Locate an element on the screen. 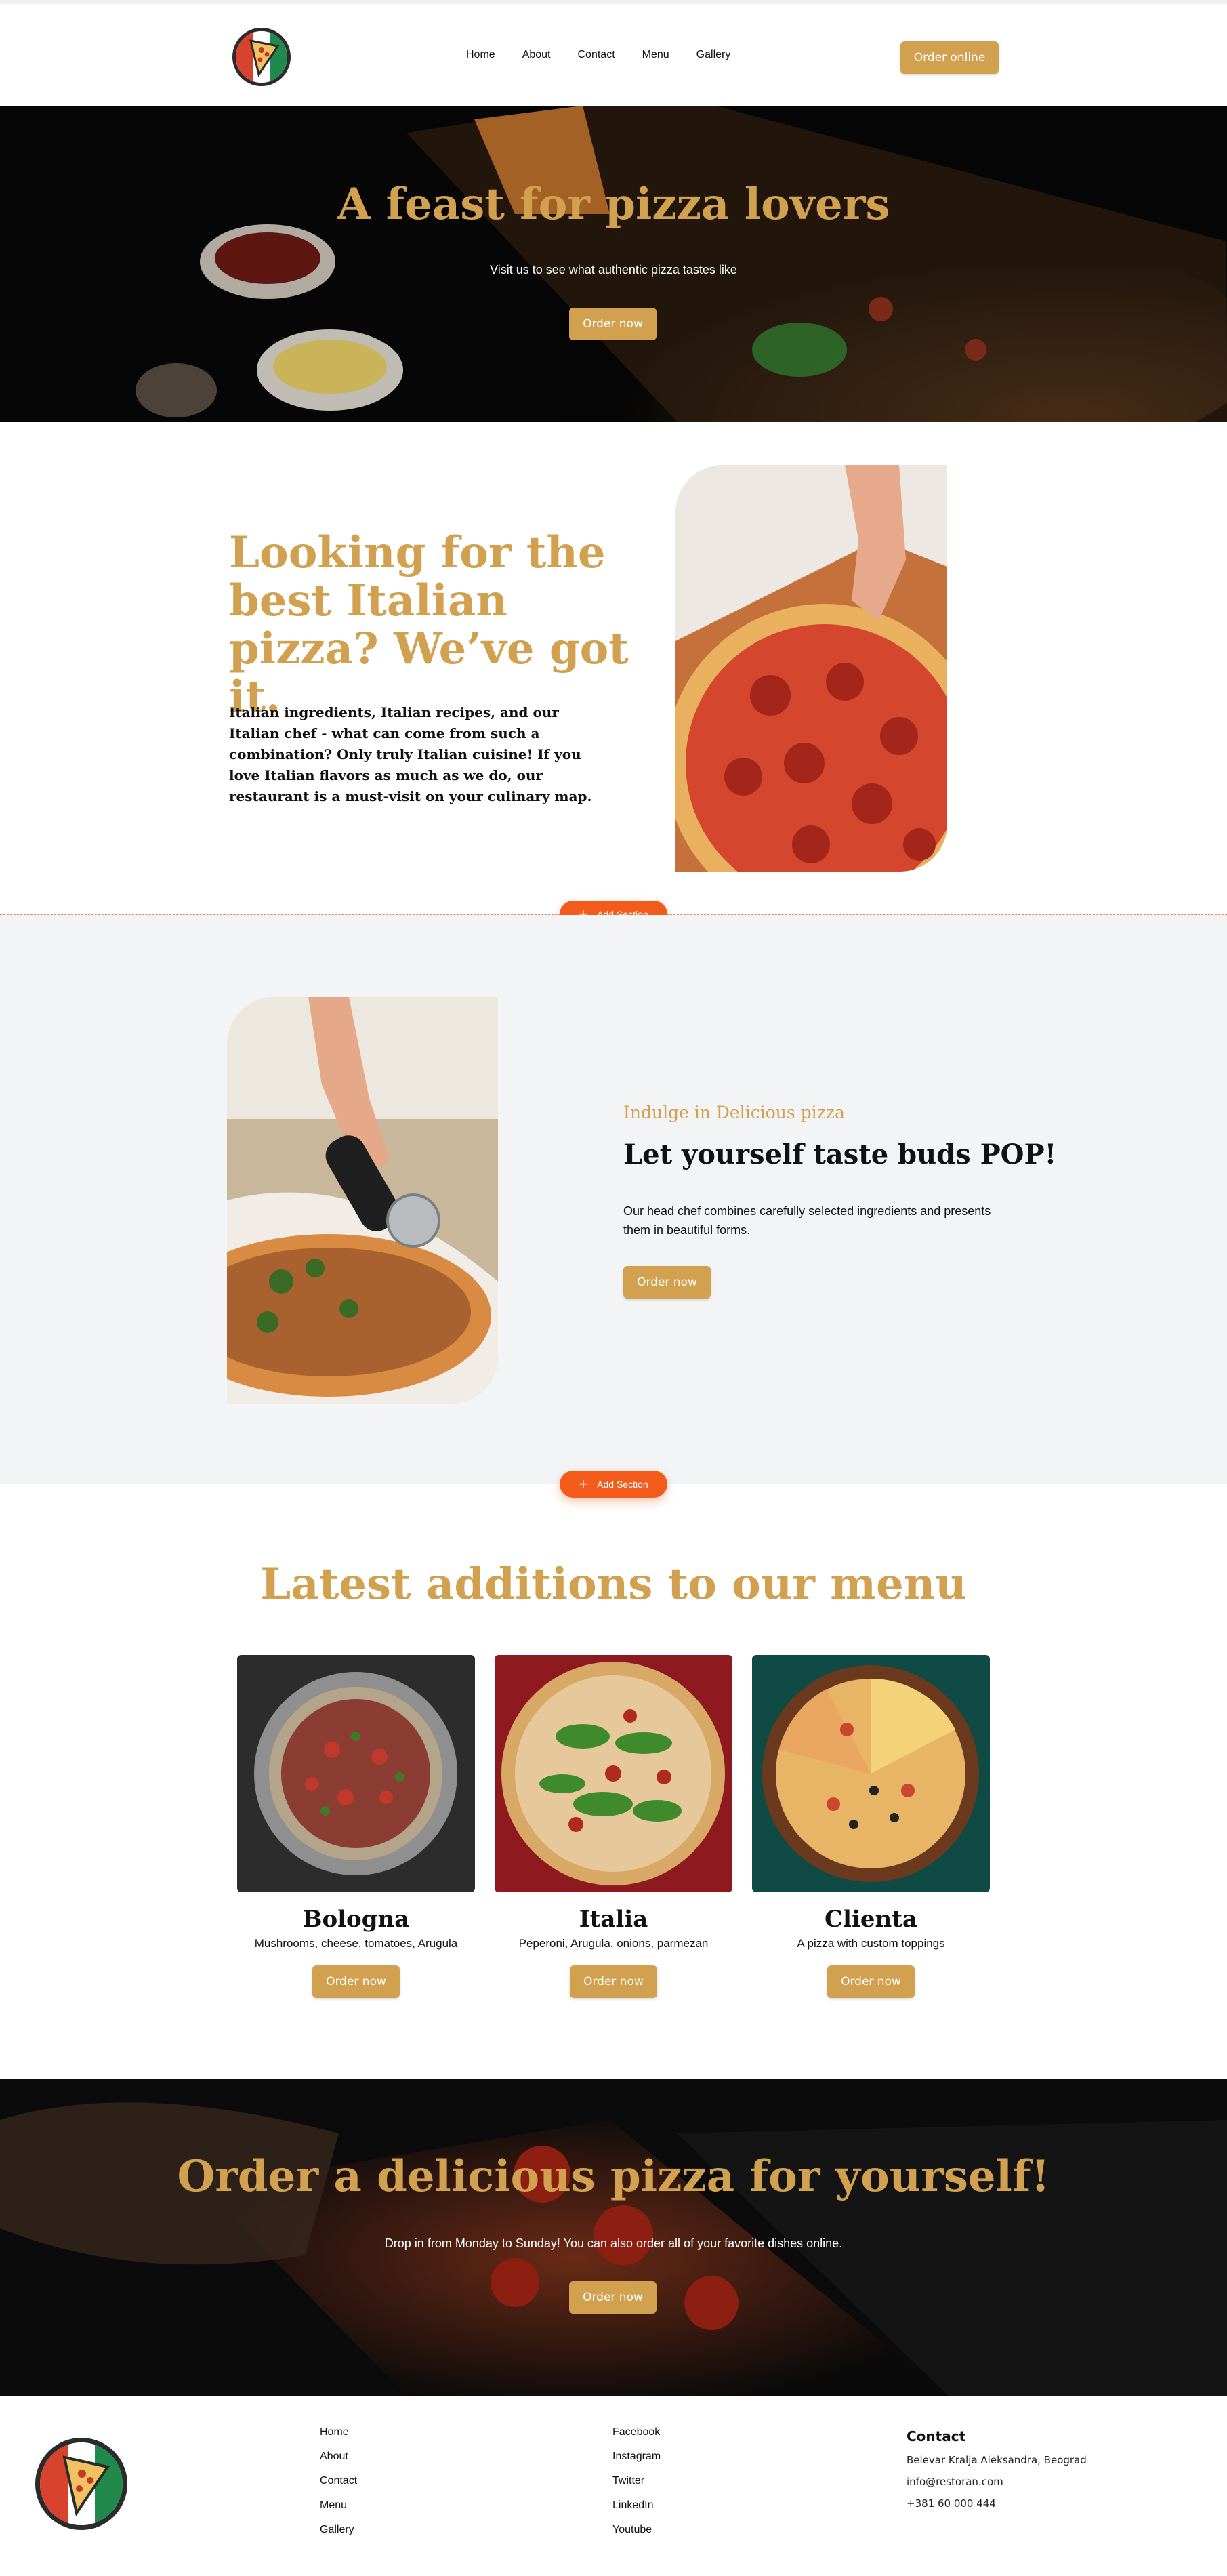 Image resolution: width=1227 pixels, height=2576 pixels. contact-email: info@restoran.com is located at coordinates (997, 2487).